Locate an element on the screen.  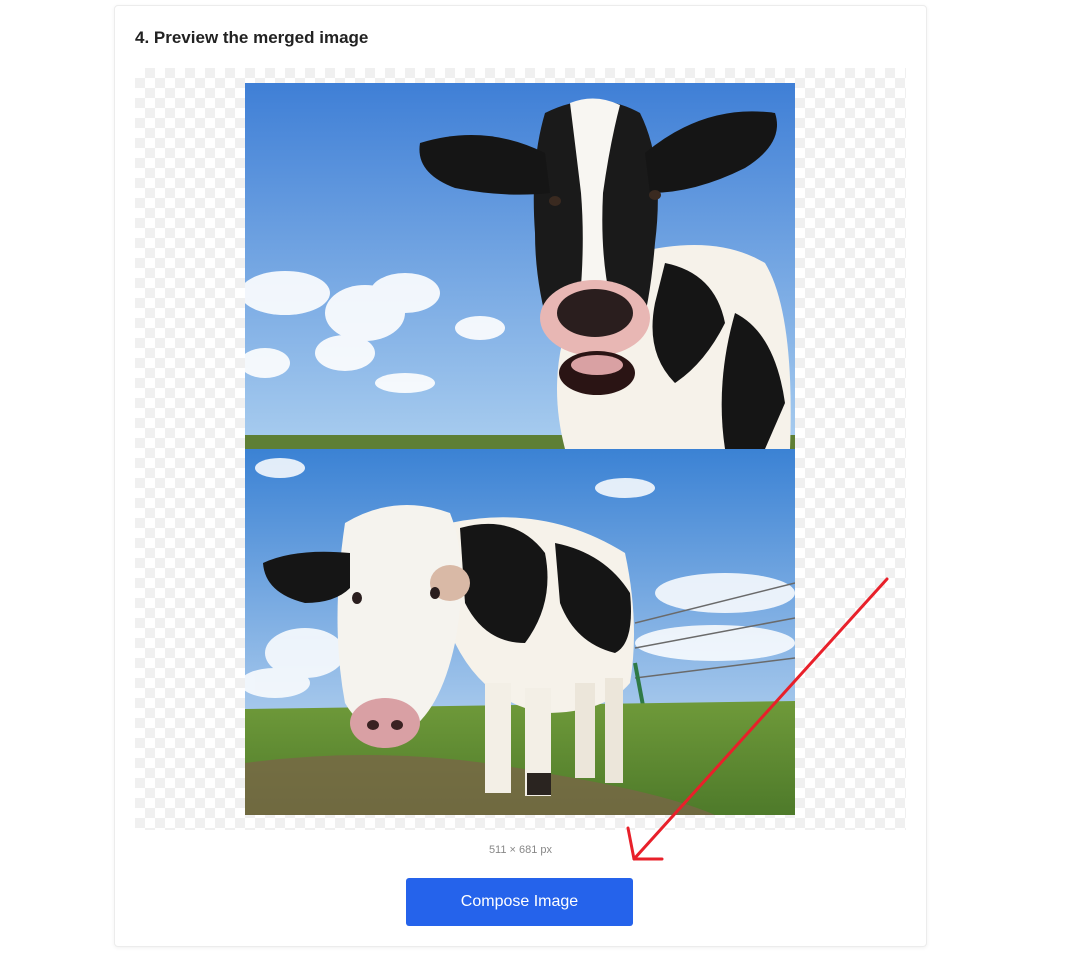
image-dimensions-label: 511 × 681 px is located at coordinates (520, 850).